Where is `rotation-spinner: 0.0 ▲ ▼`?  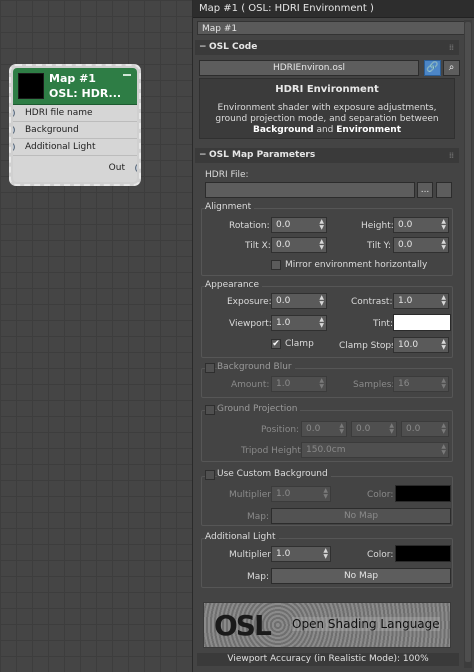 rotation-spinner: 0.0 ▲ ▼ is located at coordinates (299, 225).